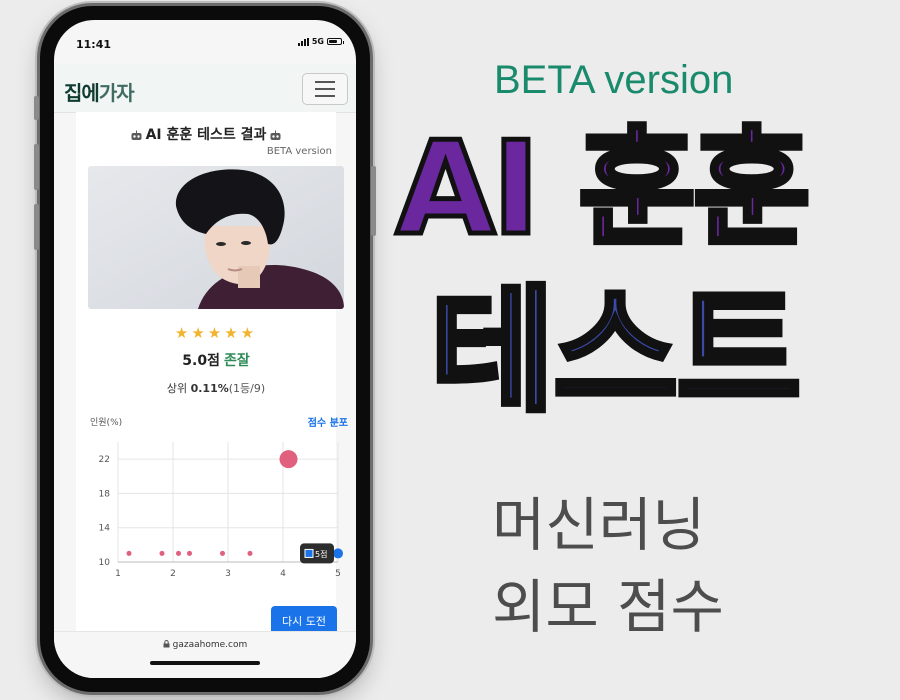  What do you see at coordinates (309, 553) in the screenshot?
I see `tooltip-swatch` at bounding box center [309, 553].